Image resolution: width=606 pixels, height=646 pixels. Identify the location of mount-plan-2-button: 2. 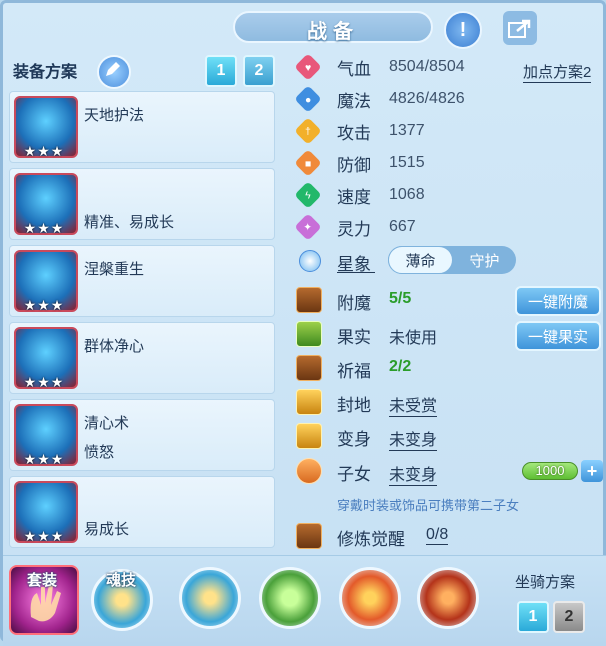
(569, 617).